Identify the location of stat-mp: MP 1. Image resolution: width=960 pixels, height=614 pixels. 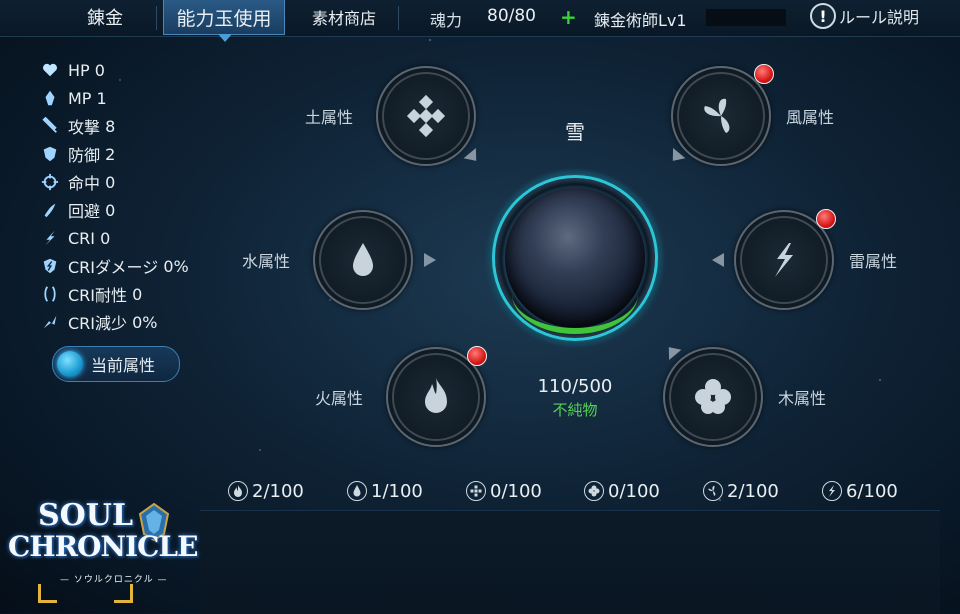
(73, 98).